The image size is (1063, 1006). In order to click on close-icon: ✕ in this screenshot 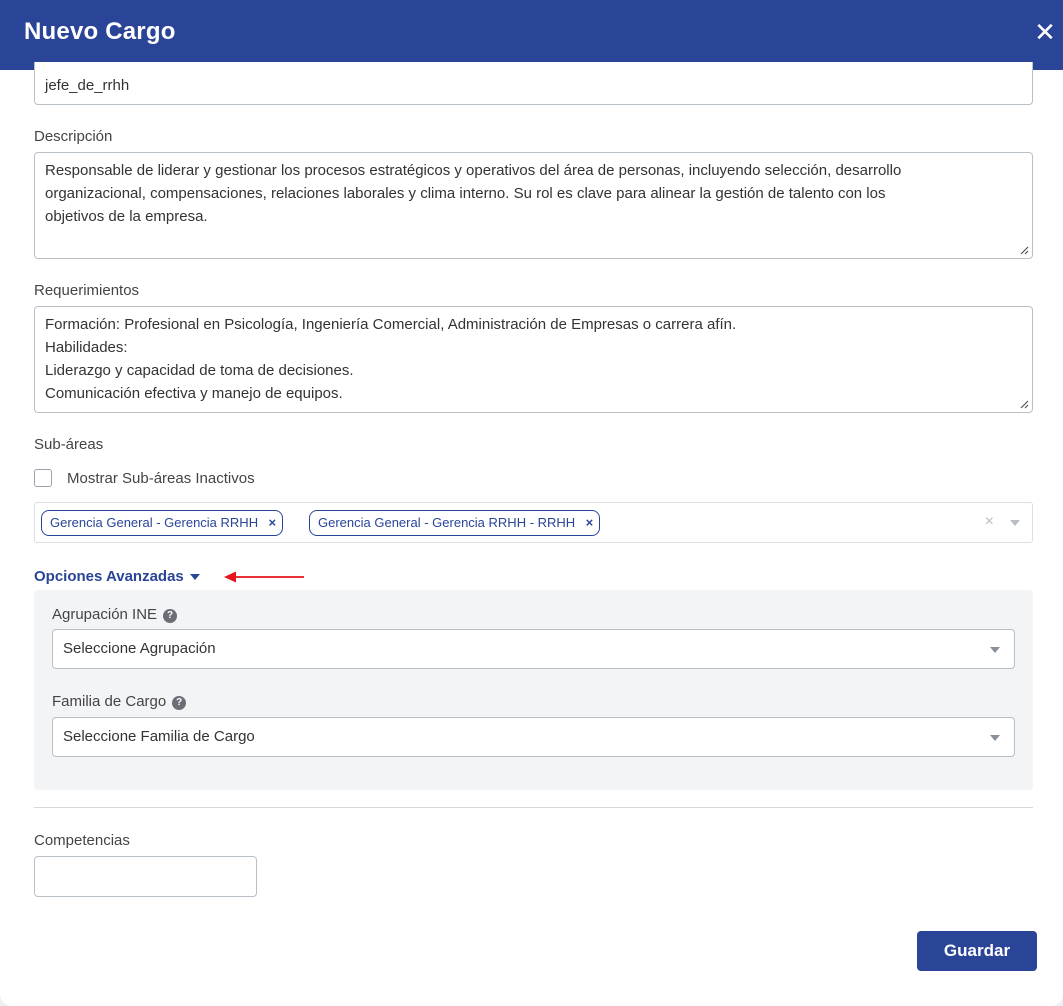, I will do `click(1045, 32)`.